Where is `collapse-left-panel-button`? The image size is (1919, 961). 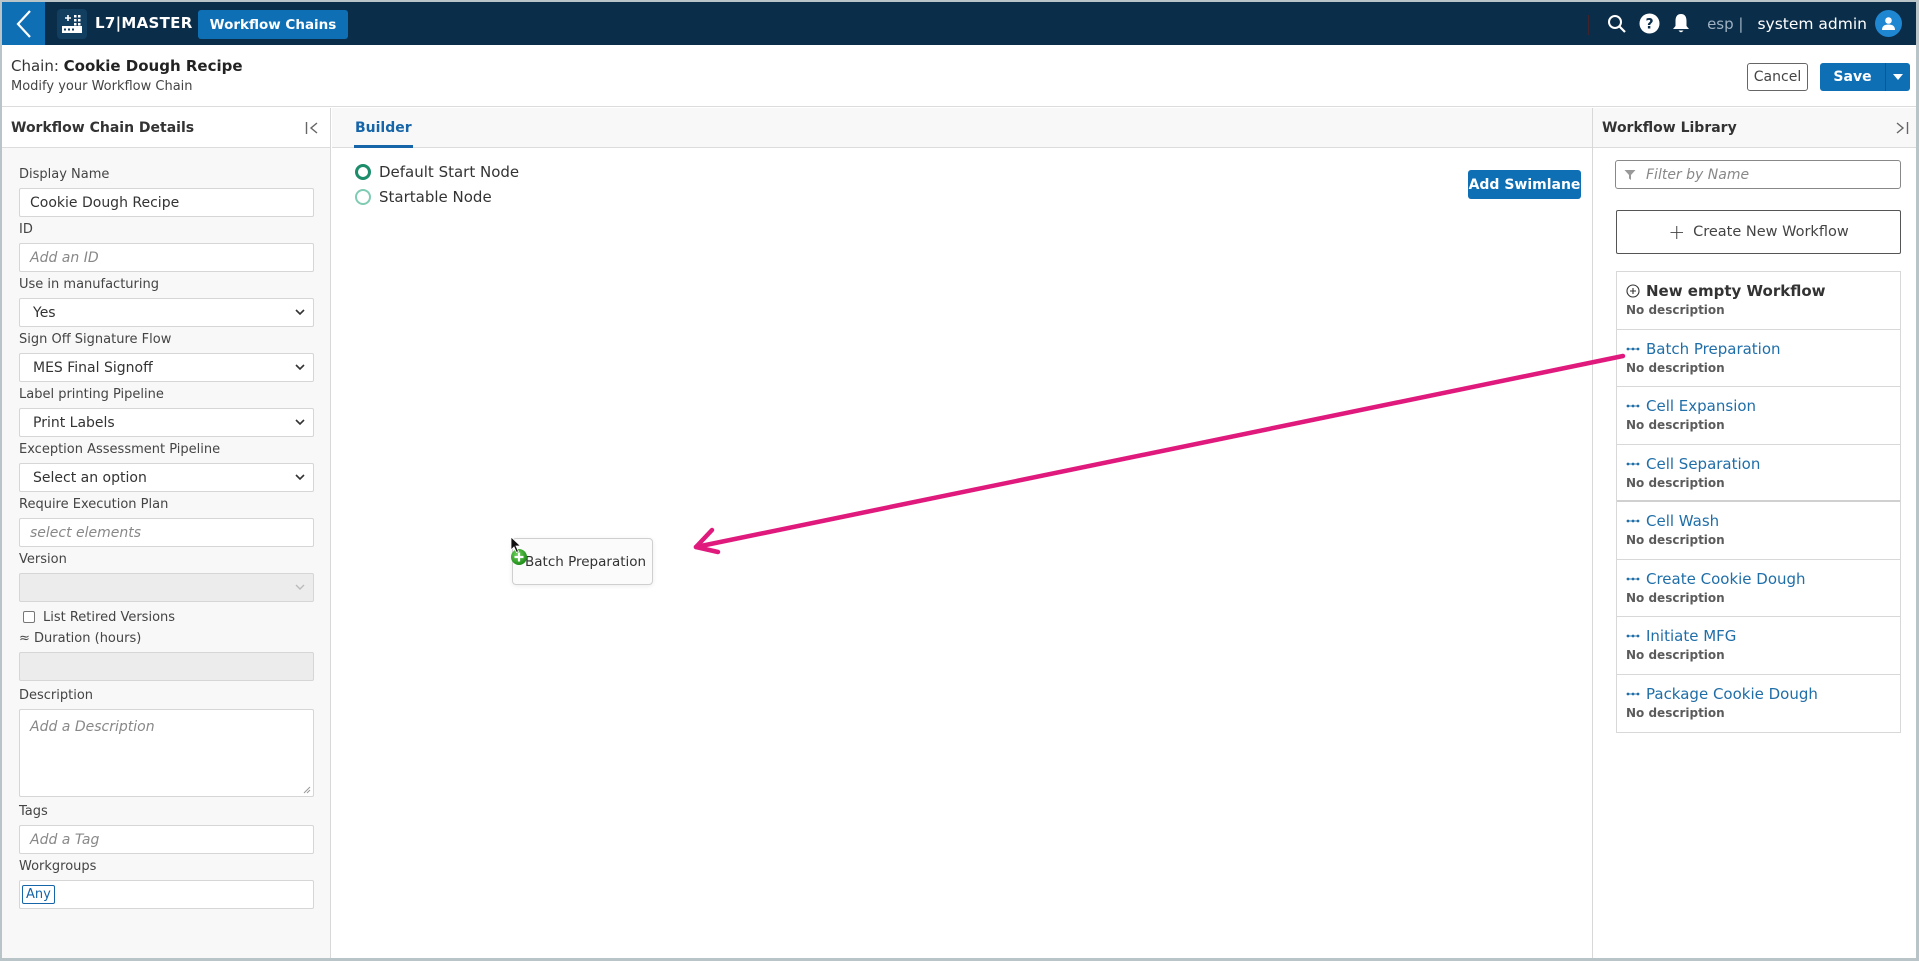 collapse-left-panel-button is located at coordinates (312, 128).